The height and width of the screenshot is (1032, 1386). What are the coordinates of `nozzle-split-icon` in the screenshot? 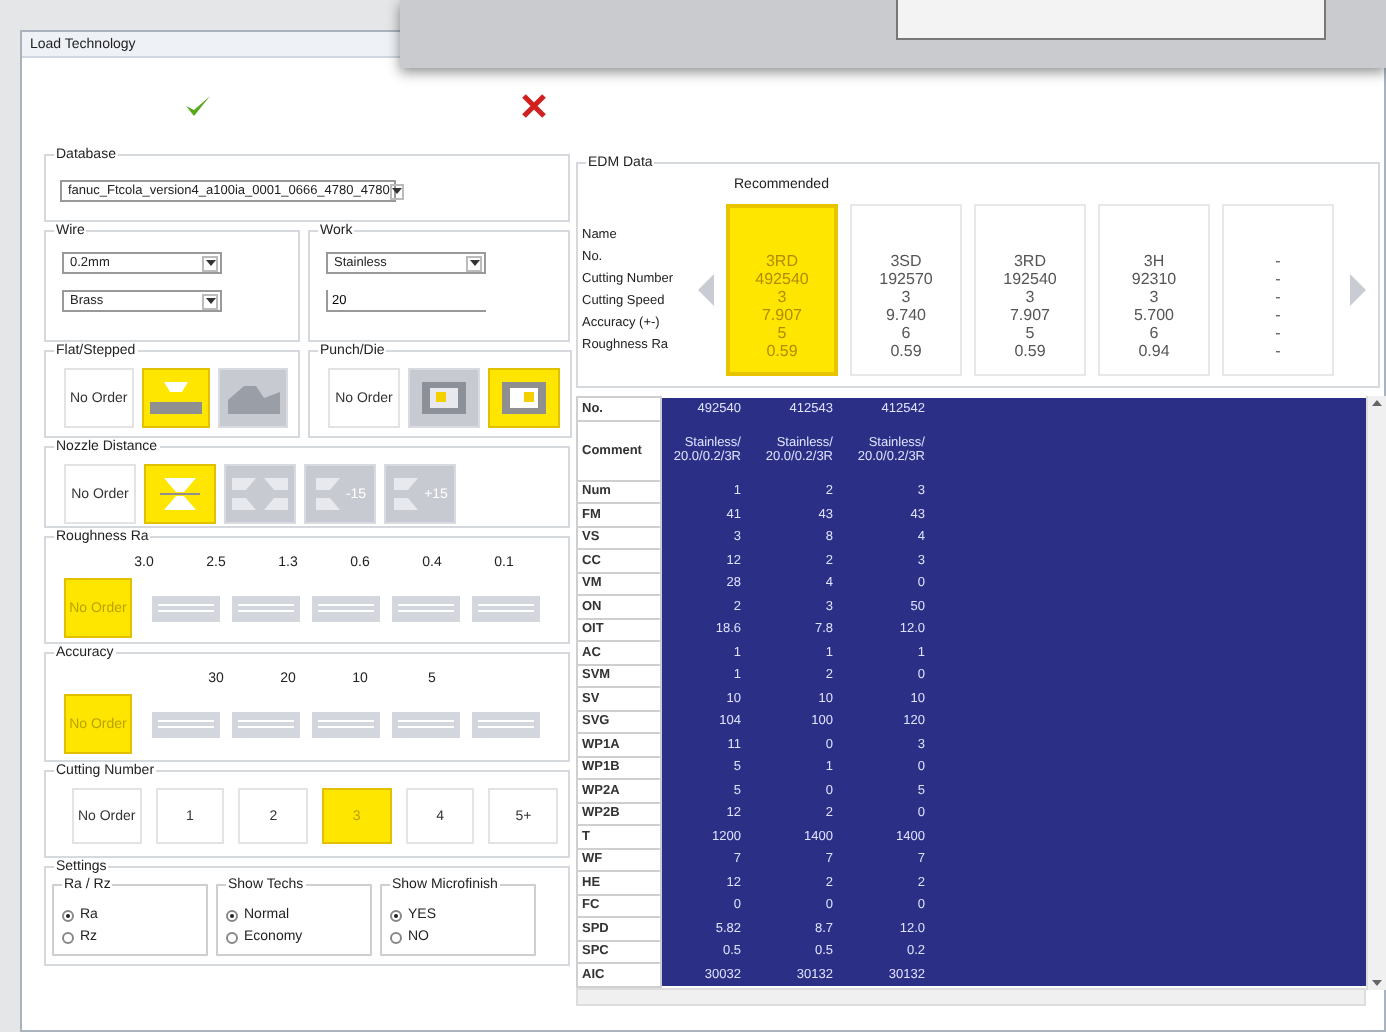 It's located at (260, 494).